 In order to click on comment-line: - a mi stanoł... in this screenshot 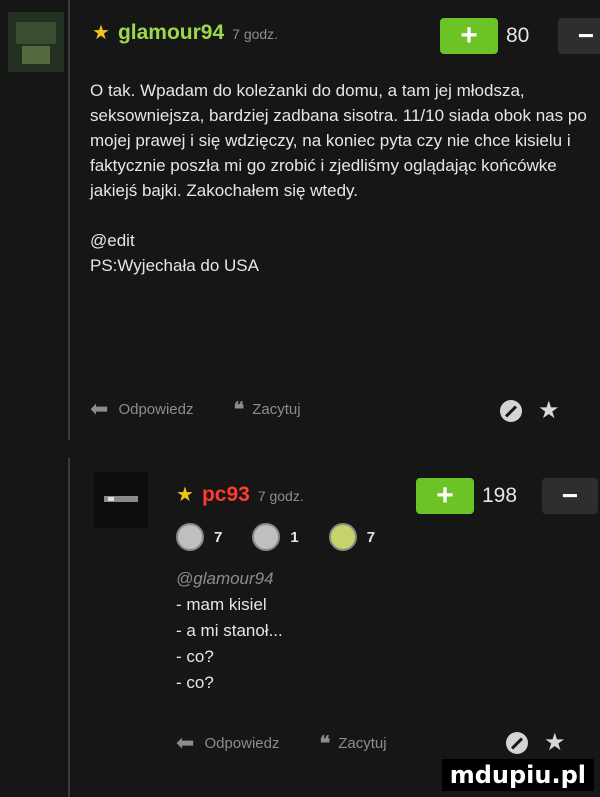, I will do `click(229, 630)`.